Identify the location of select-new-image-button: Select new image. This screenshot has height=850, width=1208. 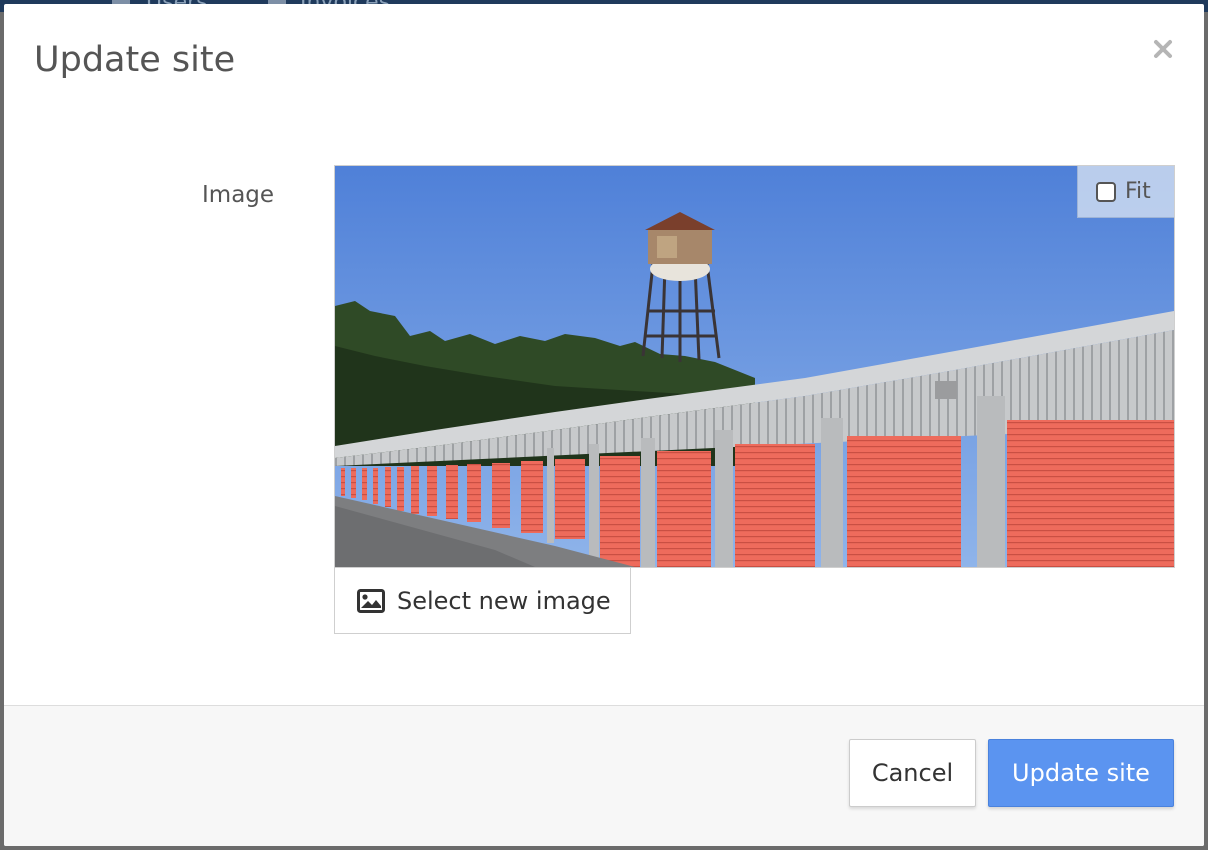
(482, 600).